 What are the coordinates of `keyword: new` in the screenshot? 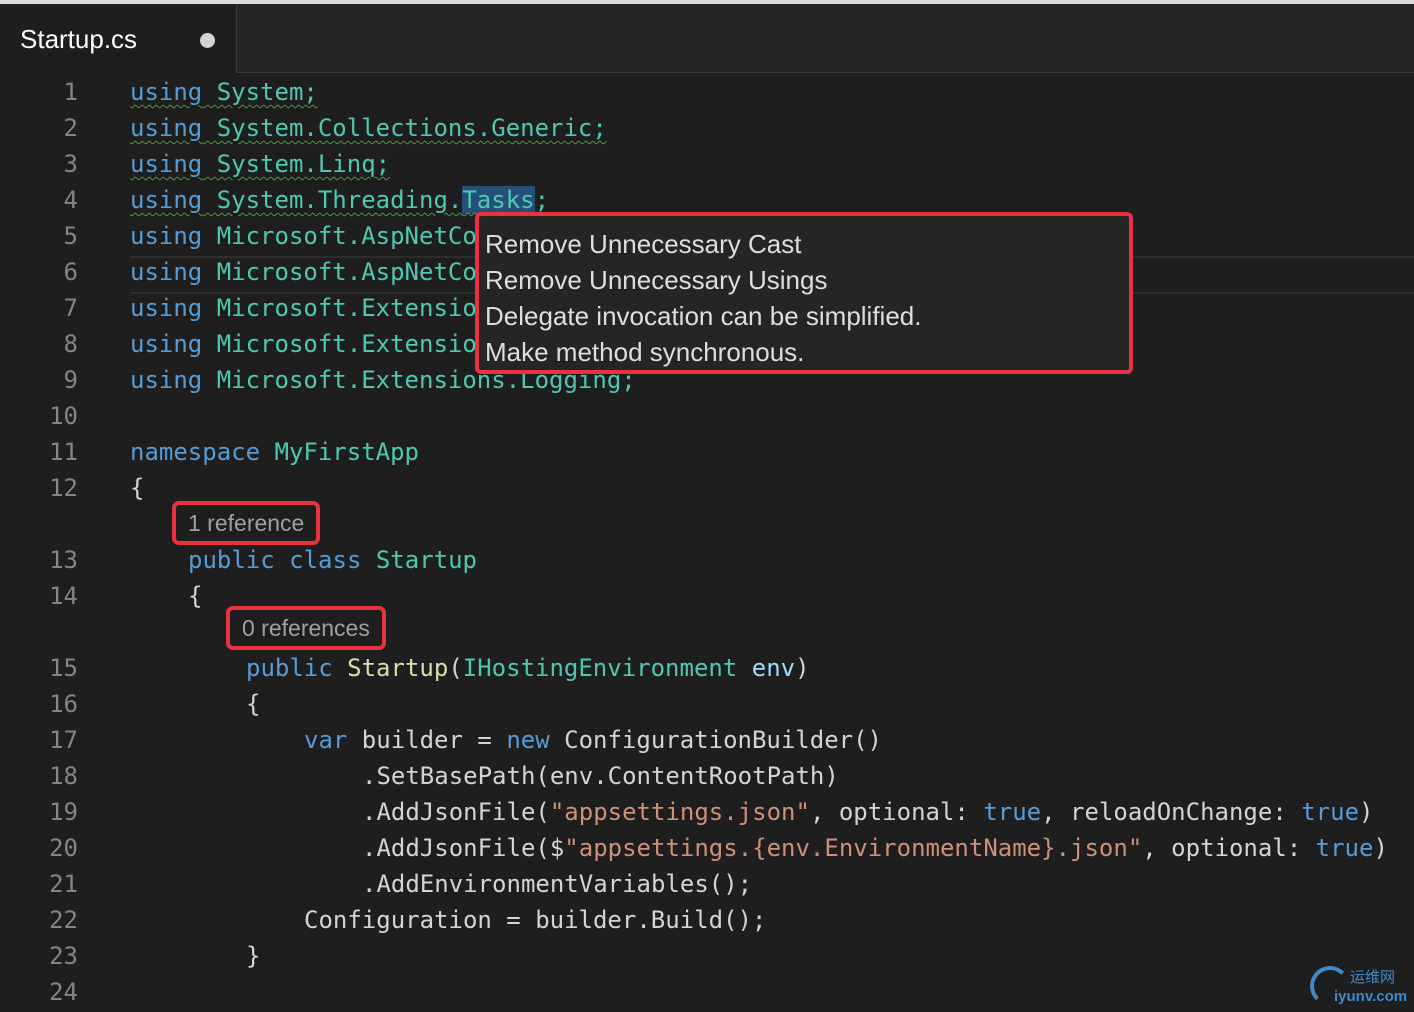 It's located at (528, 740).